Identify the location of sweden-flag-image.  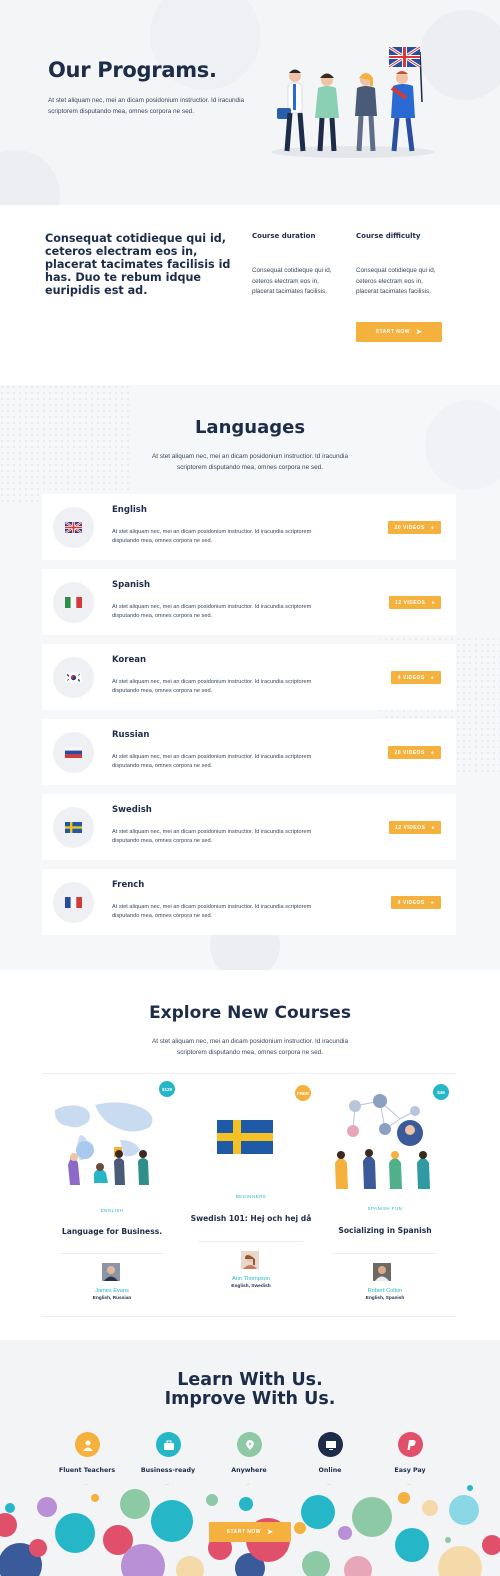
(245, 1137).